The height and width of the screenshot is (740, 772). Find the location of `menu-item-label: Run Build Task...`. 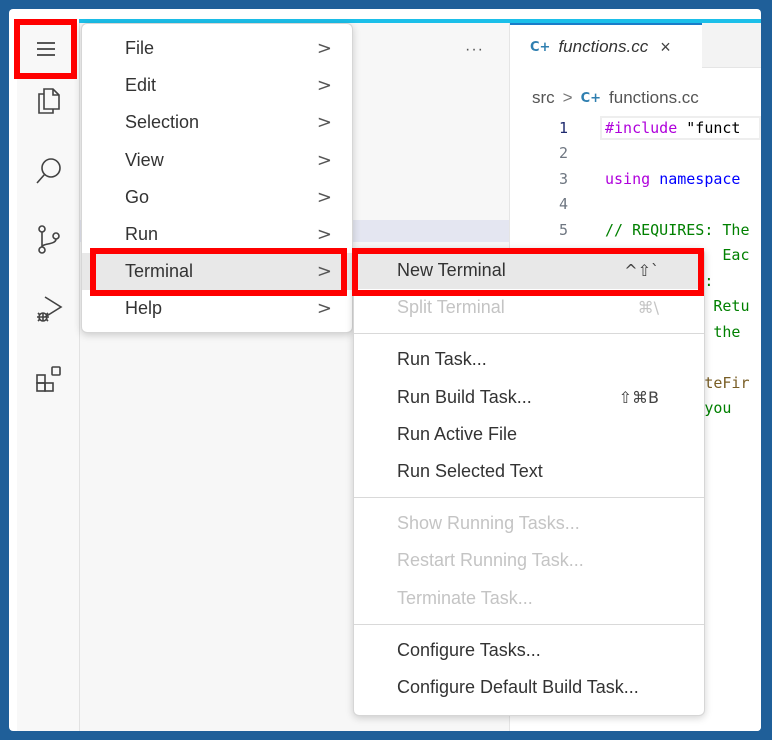

menu-item-label: Run Build Task... is located at coordinates (464, 396).